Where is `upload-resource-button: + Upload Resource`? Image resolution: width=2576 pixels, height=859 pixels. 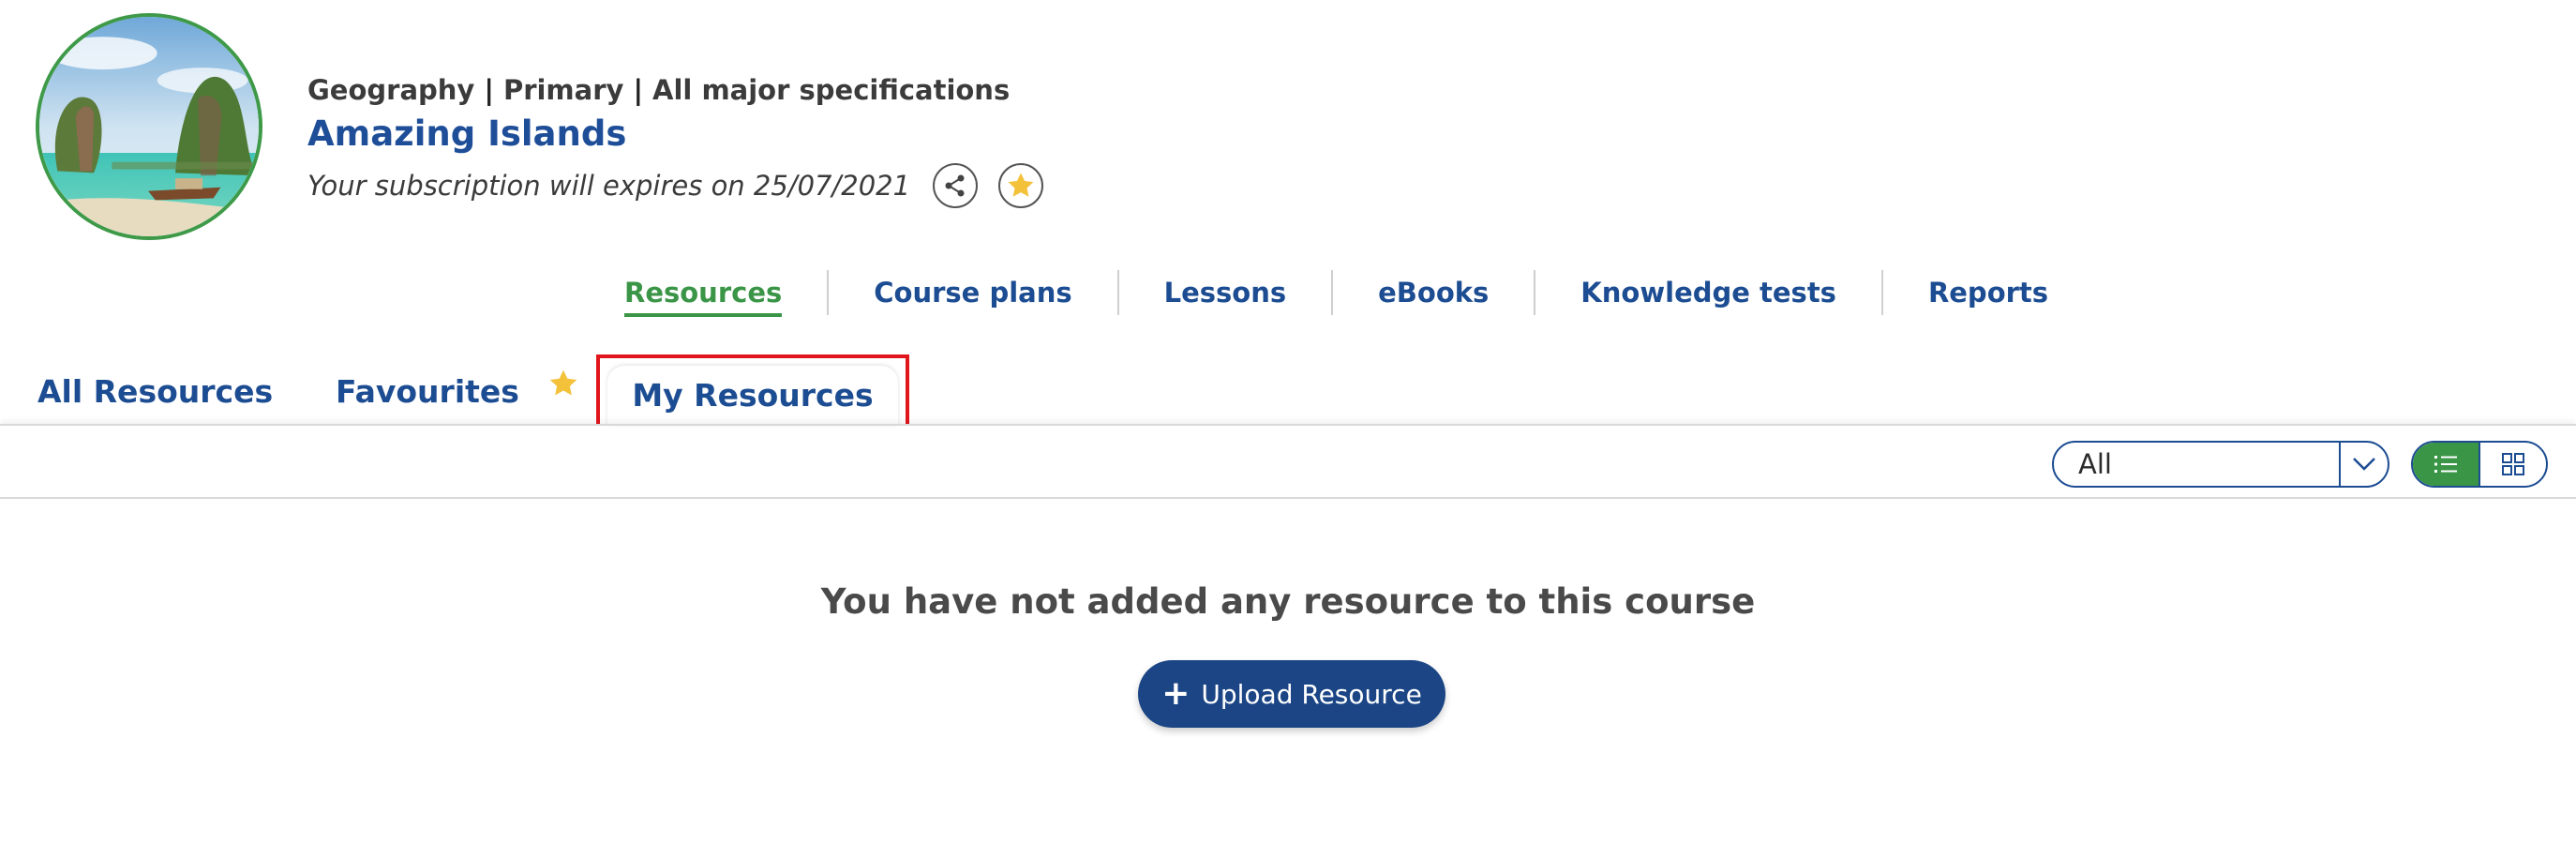 upload-resource-button: + Upload Resource is located at coordinates (1292, 694).